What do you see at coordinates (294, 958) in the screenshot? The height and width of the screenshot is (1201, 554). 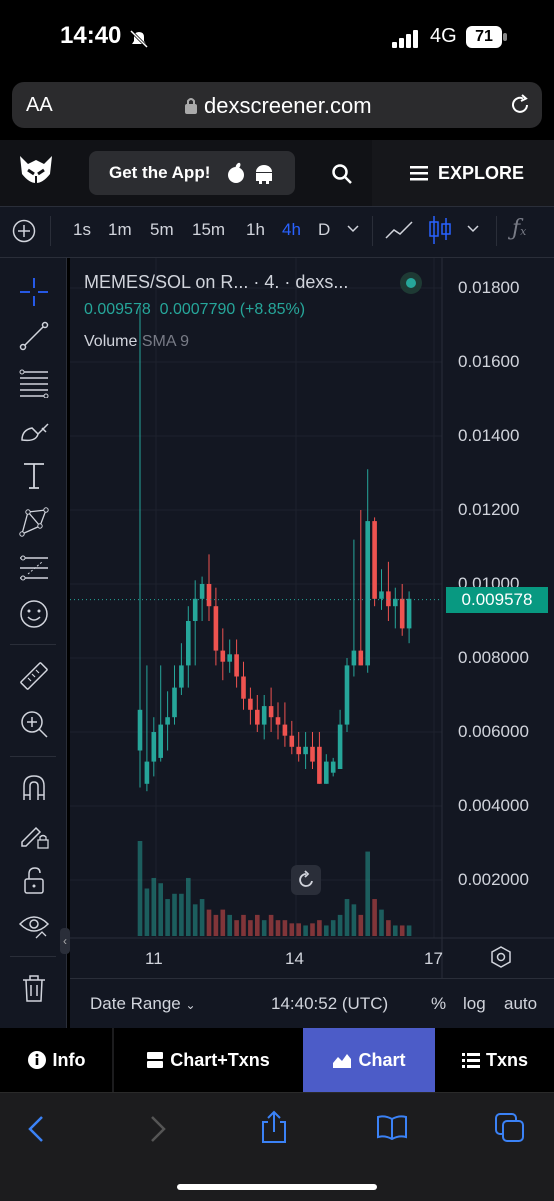 I see `x-tick: 14` at bounding box center [294, 958].